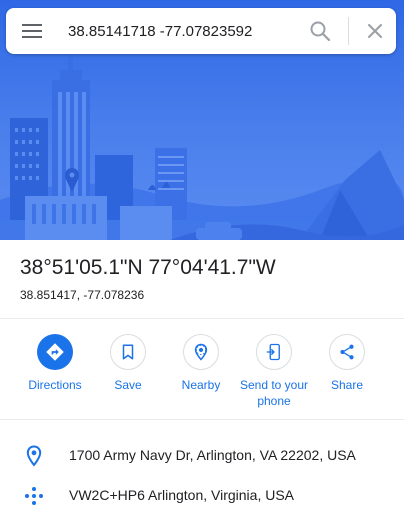 The height and width of the screenshot is (521, 404). What do you see at coordinates (34, 496) in the screenshot?
I see `plus-code-icon` at bounding box center [34, 496].